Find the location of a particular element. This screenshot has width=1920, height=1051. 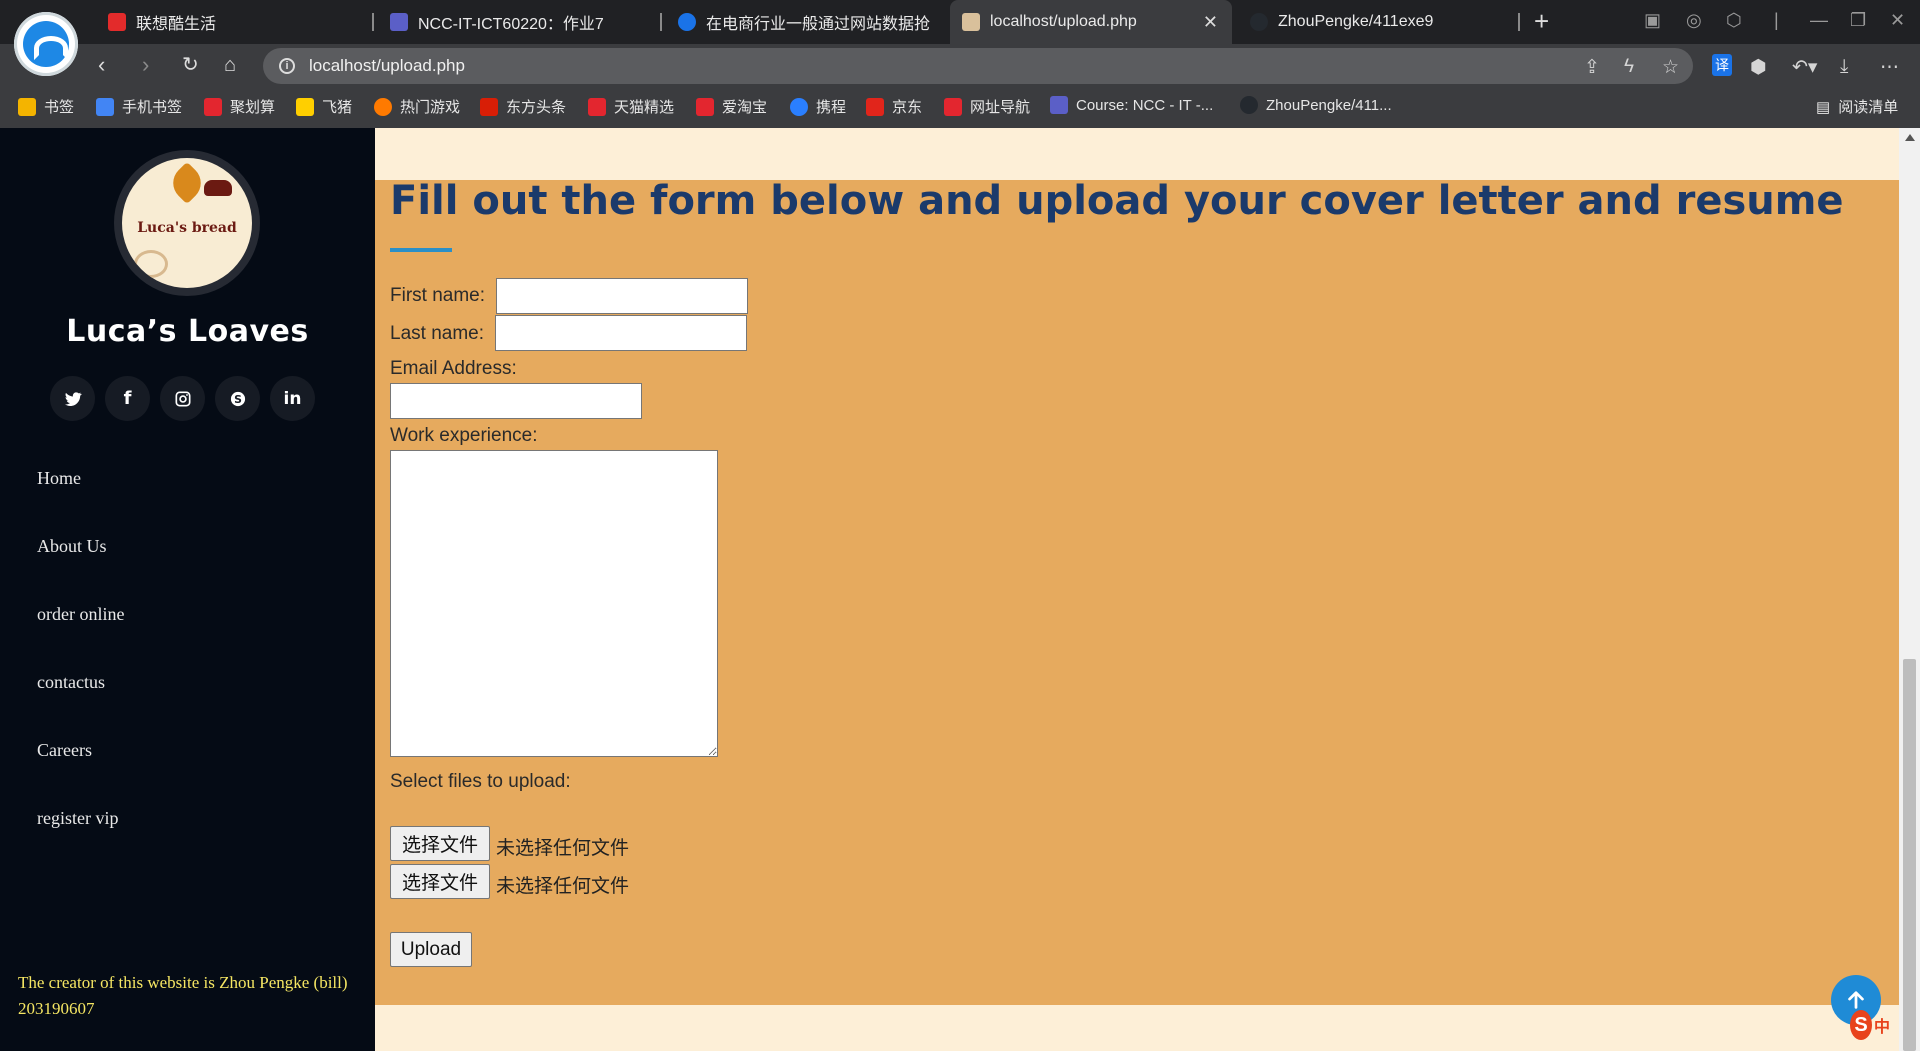

reading-list-icon: ▤ is located at coordinates (1823, 107).